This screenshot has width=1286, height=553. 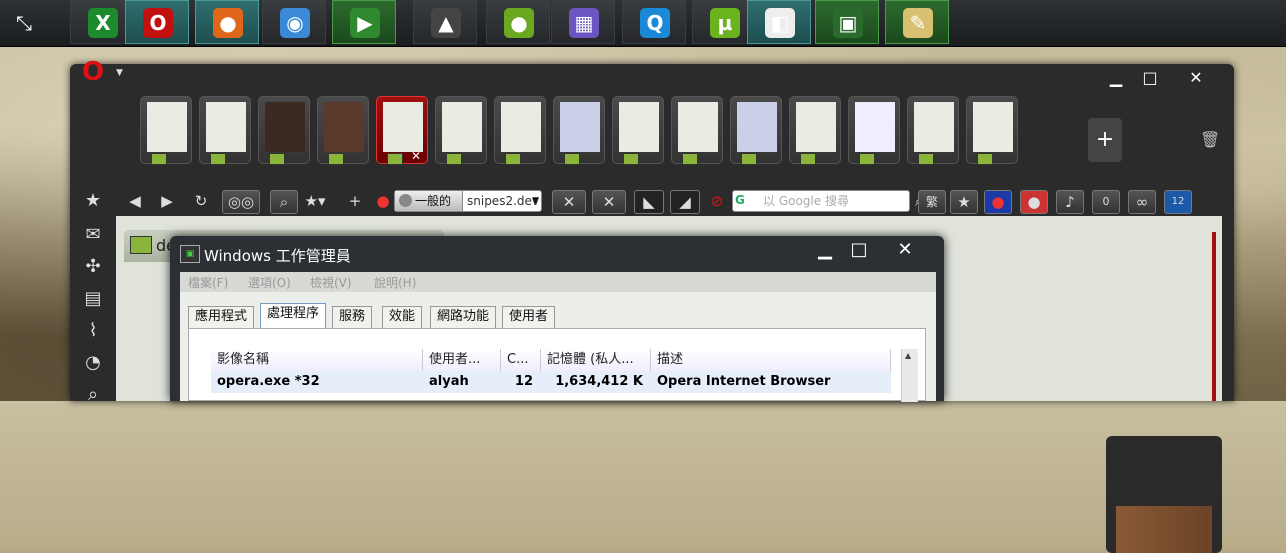 I want to click on task-manager-menubar: 檔案(F) 選項(O) 檢視(V) 說明(H), so click(x=558, y=282).